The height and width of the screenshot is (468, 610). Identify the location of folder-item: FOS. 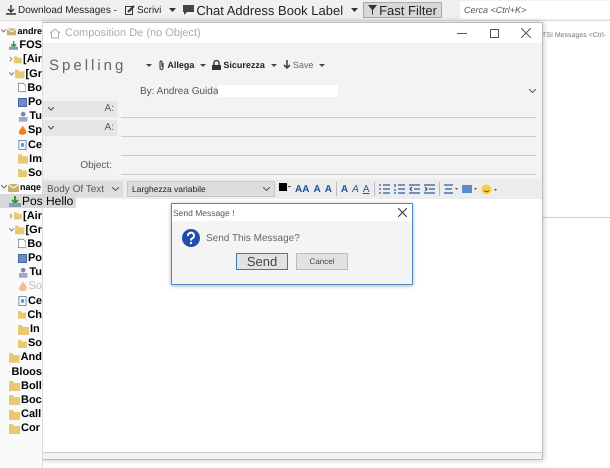
(21, 45).